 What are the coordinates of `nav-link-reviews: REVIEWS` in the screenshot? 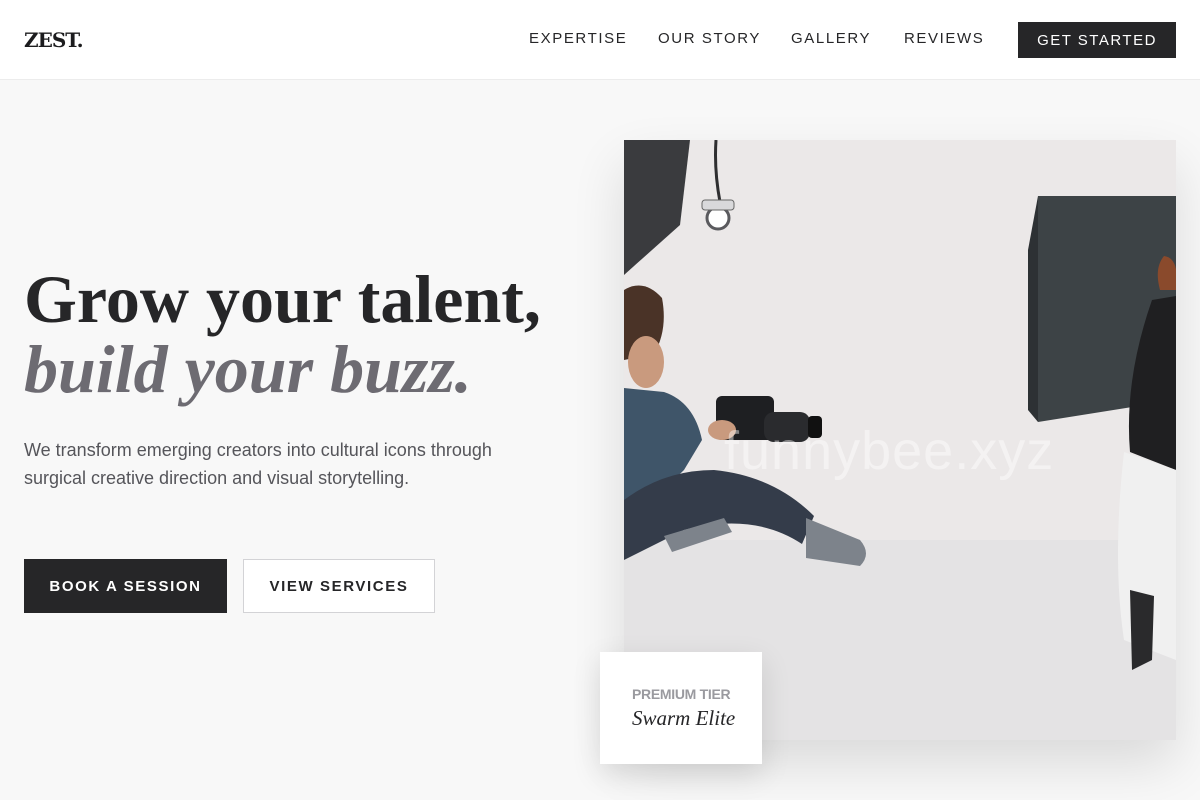 It's located at (944, 38).